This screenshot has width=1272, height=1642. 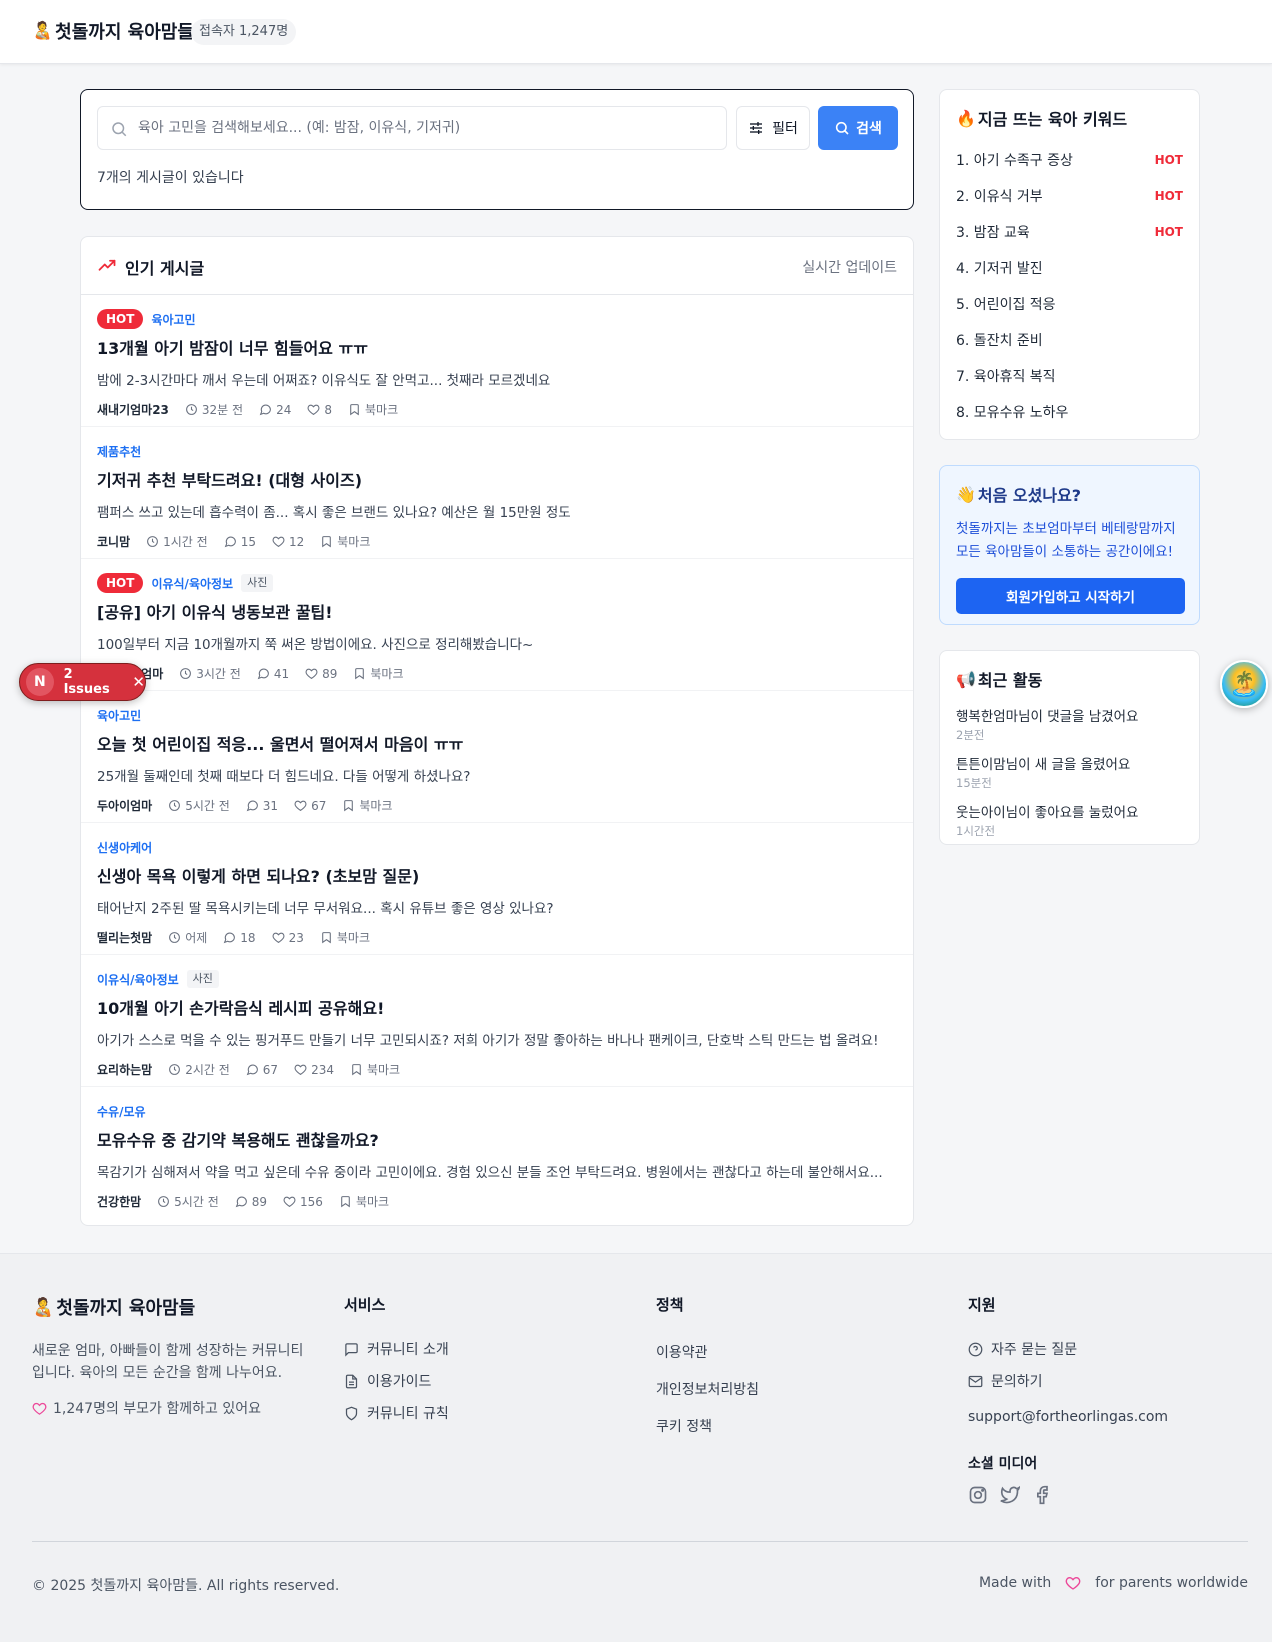 I want to click on post-likes: 8, so click(x=319, y=410).